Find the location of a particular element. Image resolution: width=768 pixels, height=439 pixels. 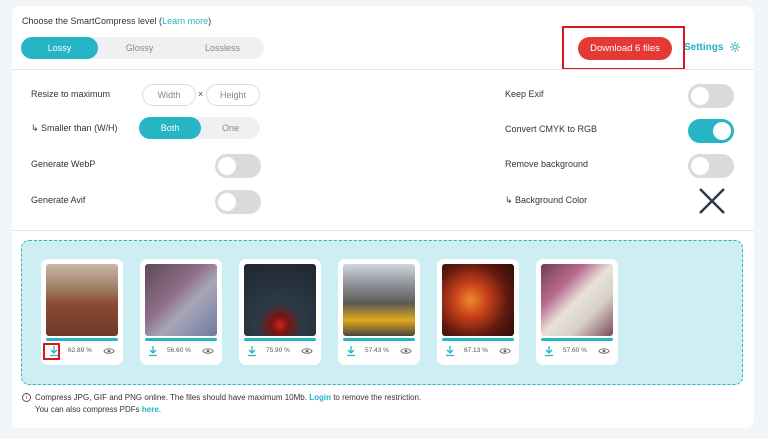

file-card: 57.43 % is located at coordinates (379, 312).